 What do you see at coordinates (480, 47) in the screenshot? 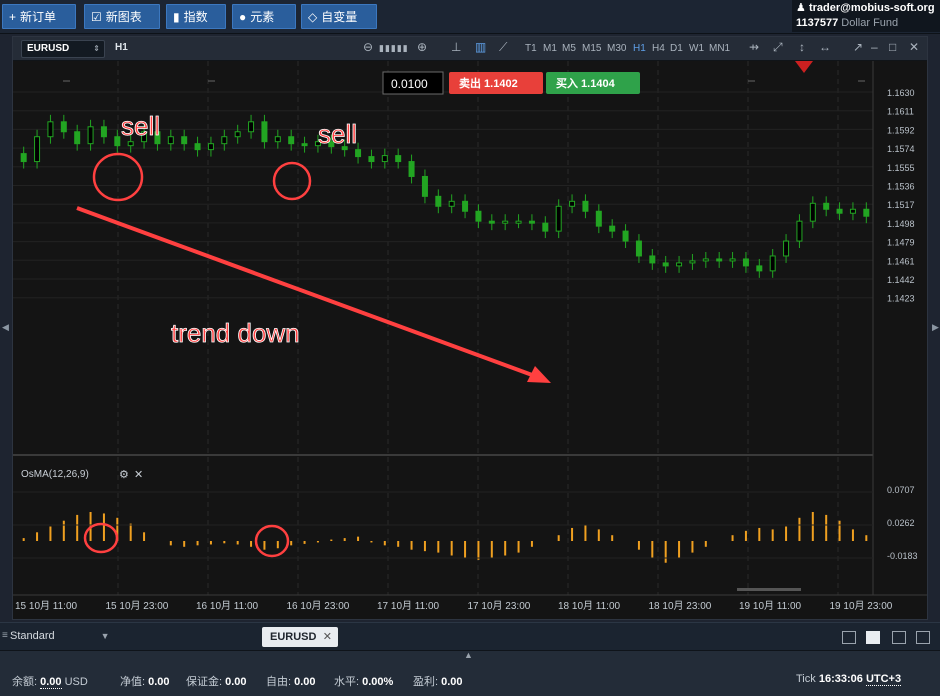
I see `candle-chart-type-icon: ▥` at bounding box center [480, 47].